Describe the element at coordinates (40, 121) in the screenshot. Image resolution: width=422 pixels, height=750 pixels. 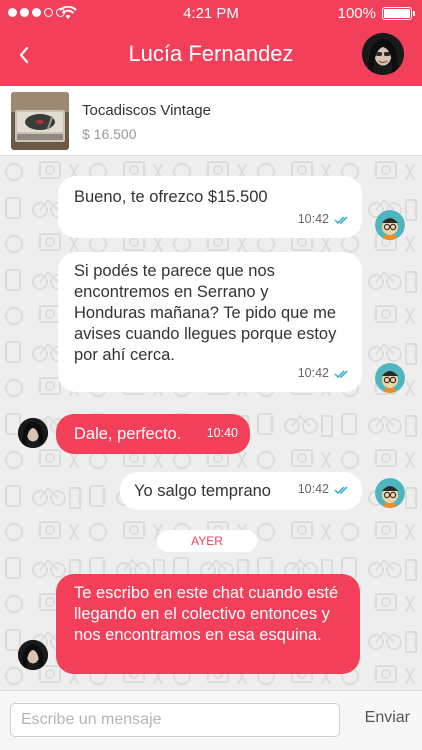
I see `product-image` at that location.